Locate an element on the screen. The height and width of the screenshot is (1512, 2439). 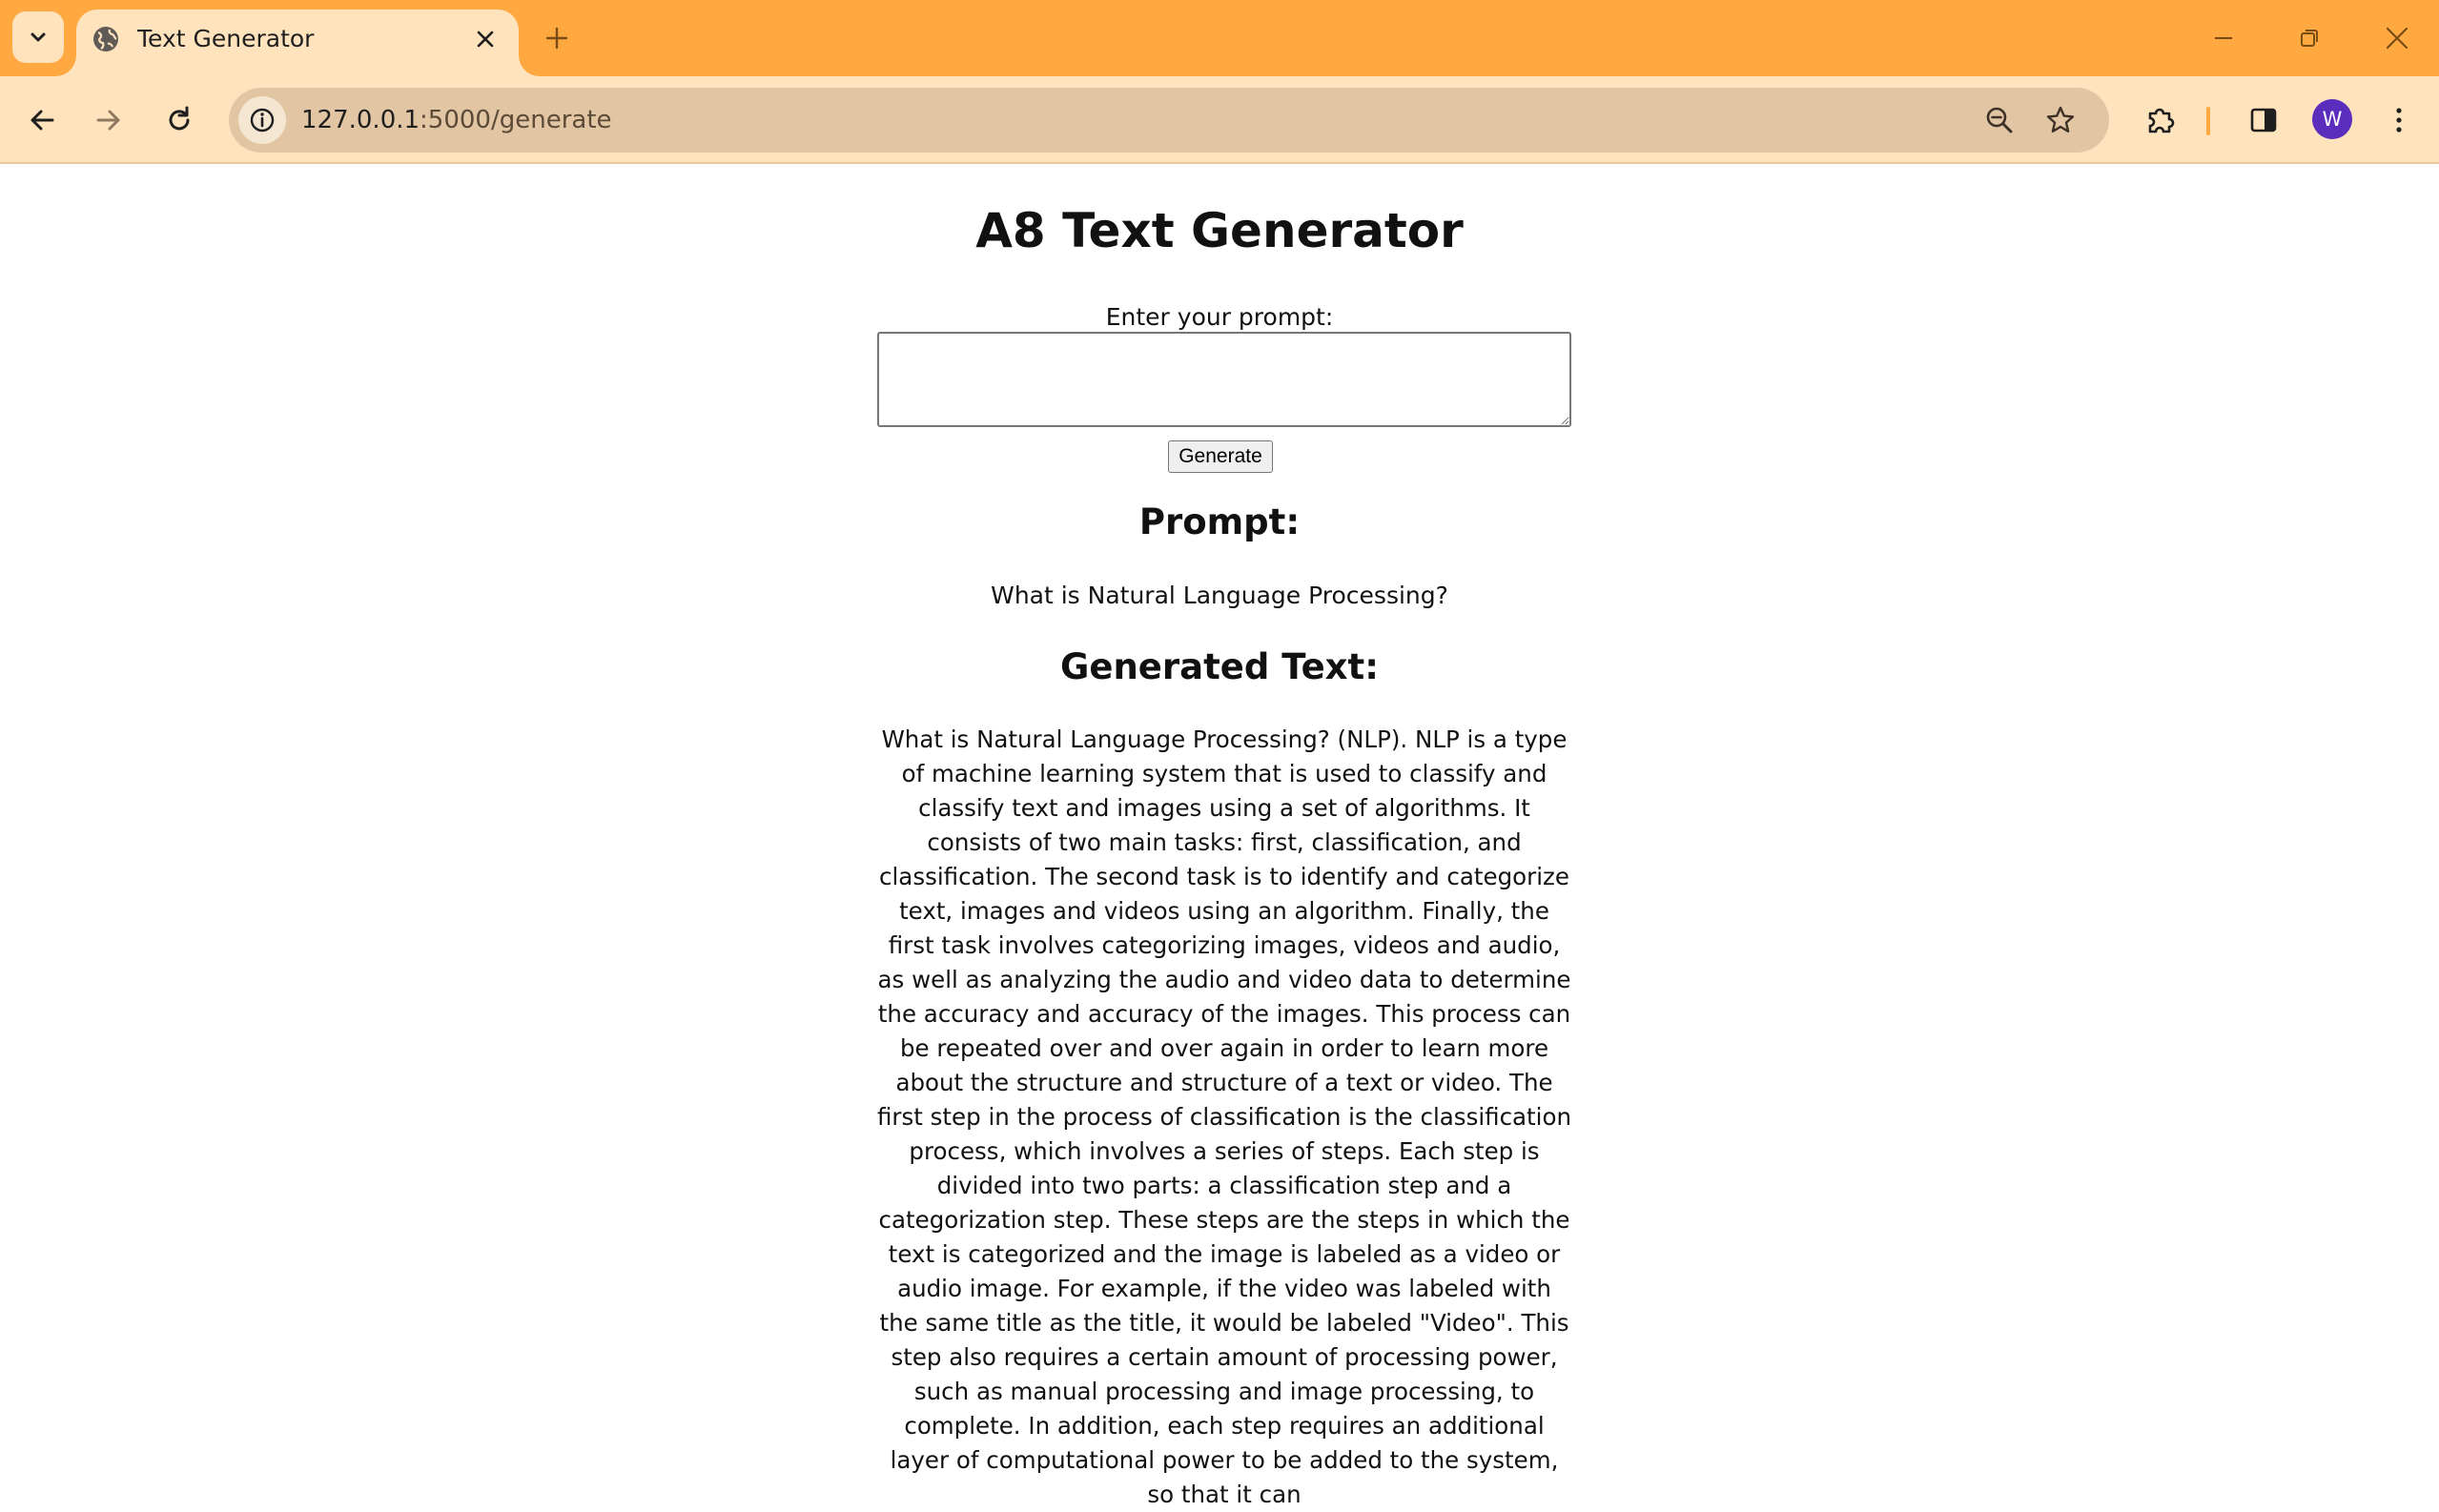
tab-close-button is located at coordinates (485, 39).